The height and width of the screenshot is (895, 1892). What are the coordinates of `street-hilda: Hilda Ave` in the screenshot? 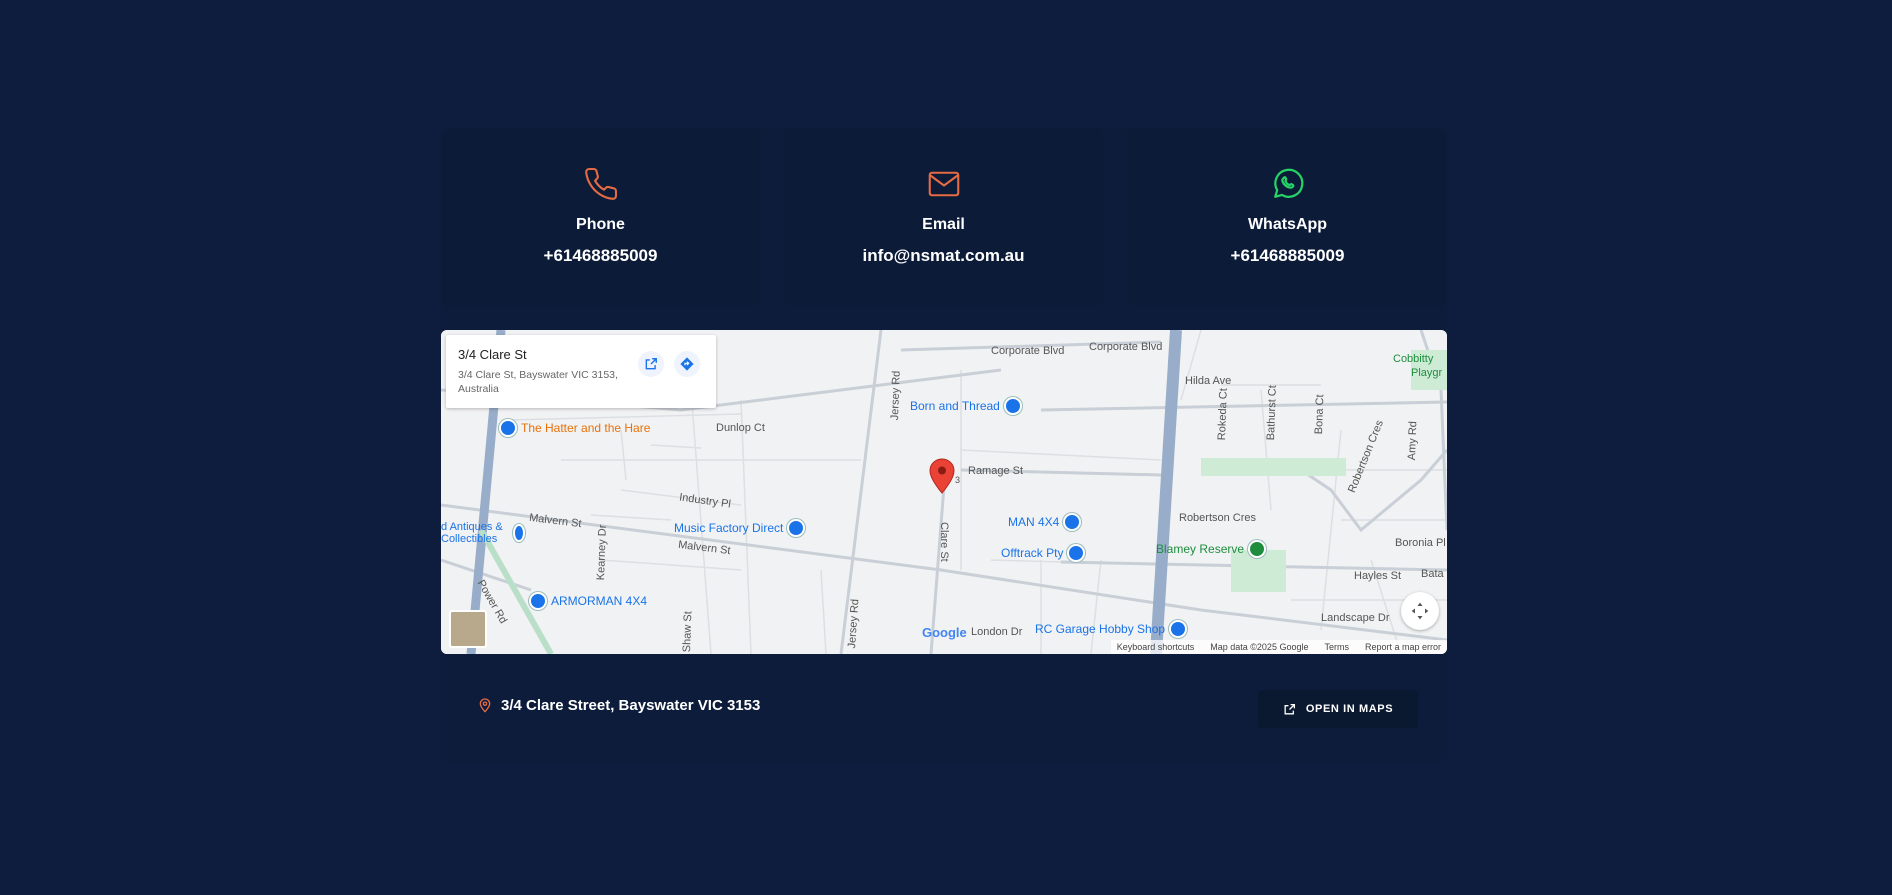 It's located at (1208, 381).